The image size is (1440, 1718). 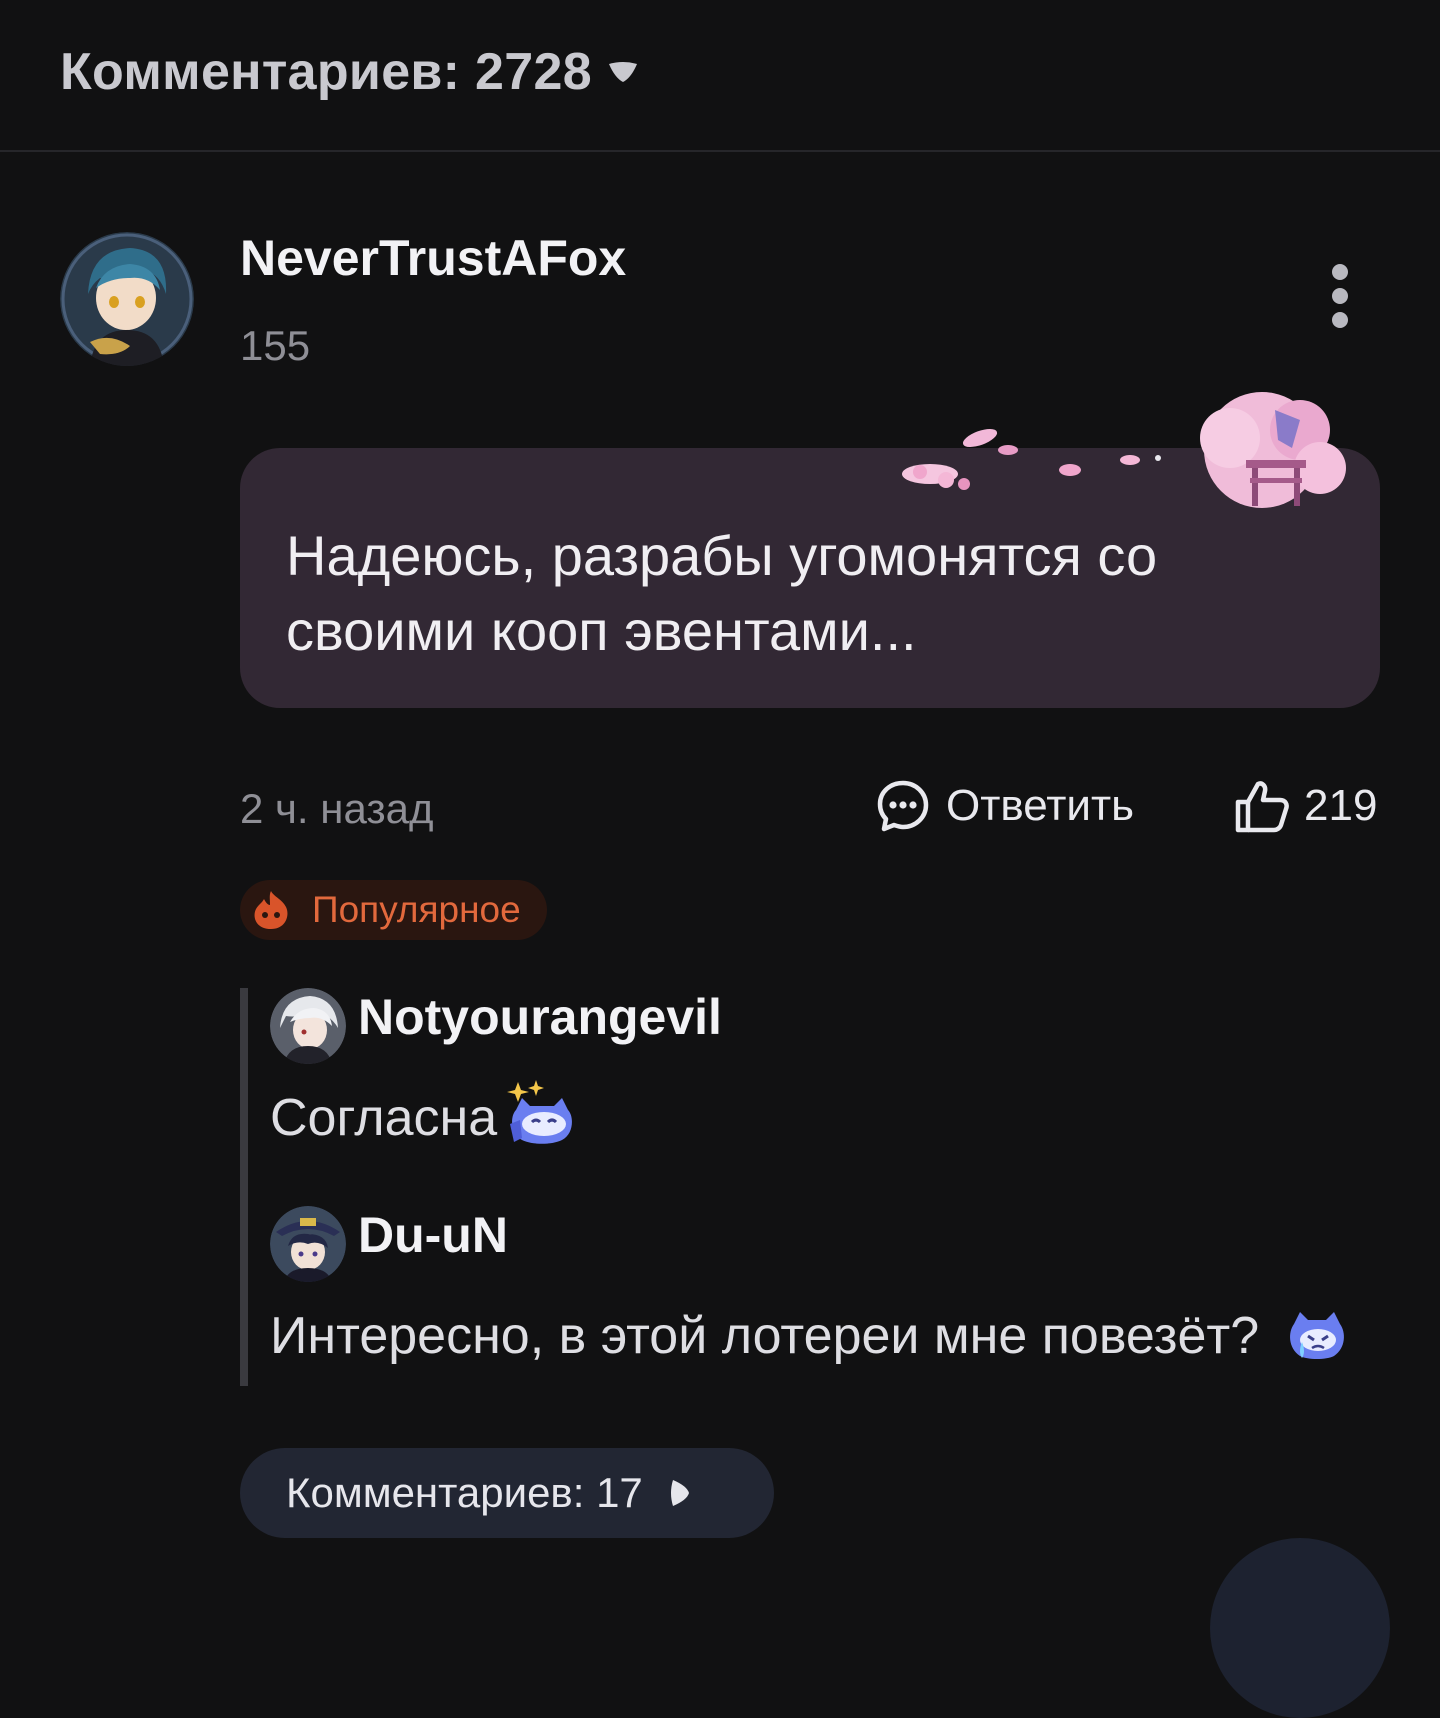 I want to click on more-comments-button: Комментариев: 17, so click(x=507, y=1493).